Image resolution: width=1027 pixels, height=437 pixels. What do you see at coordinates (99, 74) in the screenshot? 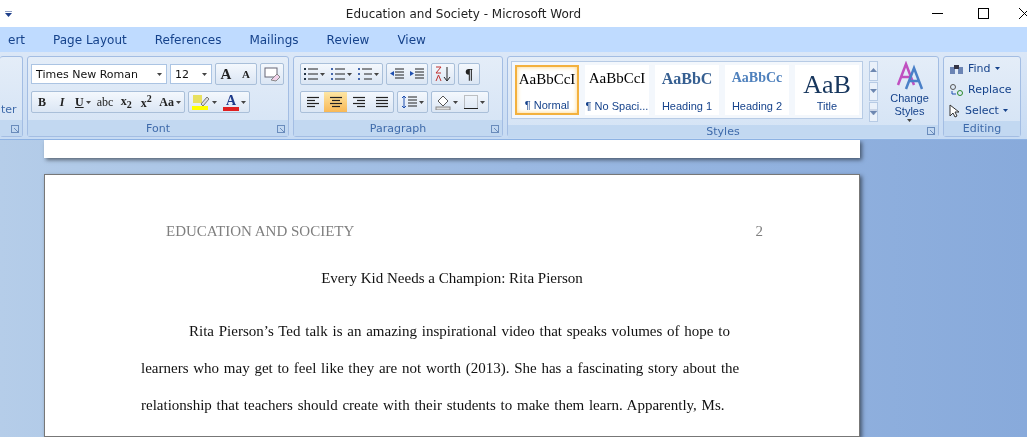
I see `font-name-field: Times New Roman` at bounding box center [99, 74].